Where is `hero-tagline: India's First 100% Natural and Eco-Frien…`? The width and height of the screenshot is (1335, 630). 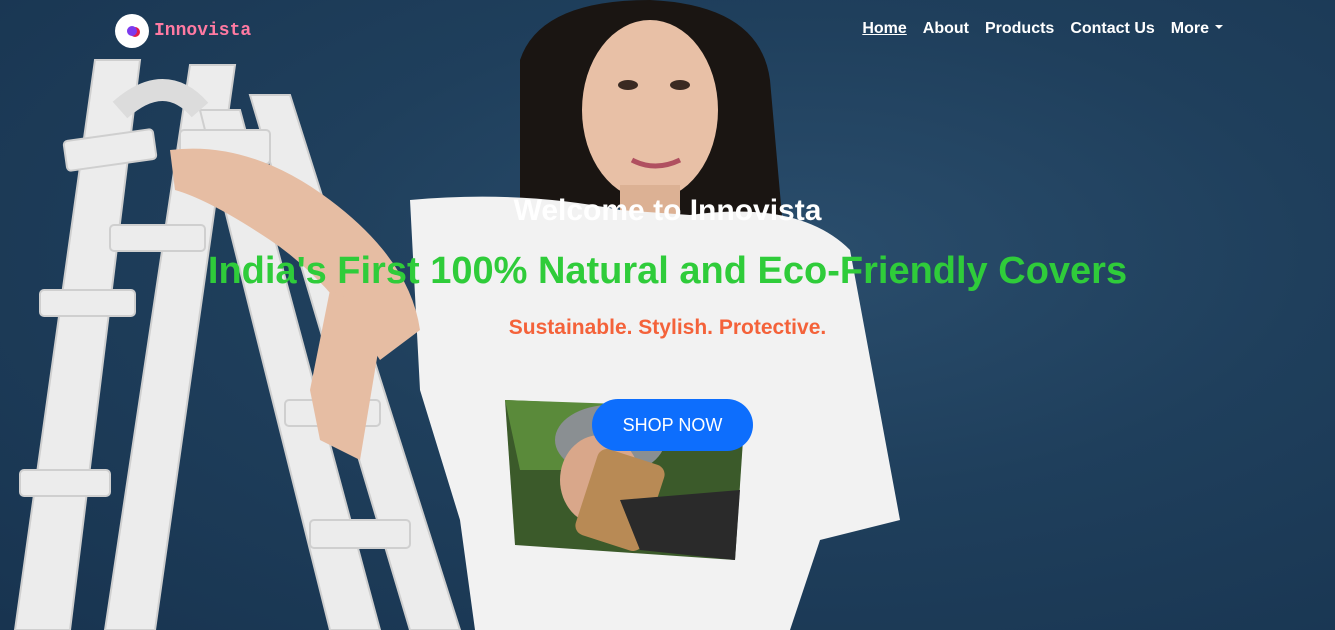
hero-tagline: India's First 100% Natural and Eco-Frien… is located at coordinates (667, 271).